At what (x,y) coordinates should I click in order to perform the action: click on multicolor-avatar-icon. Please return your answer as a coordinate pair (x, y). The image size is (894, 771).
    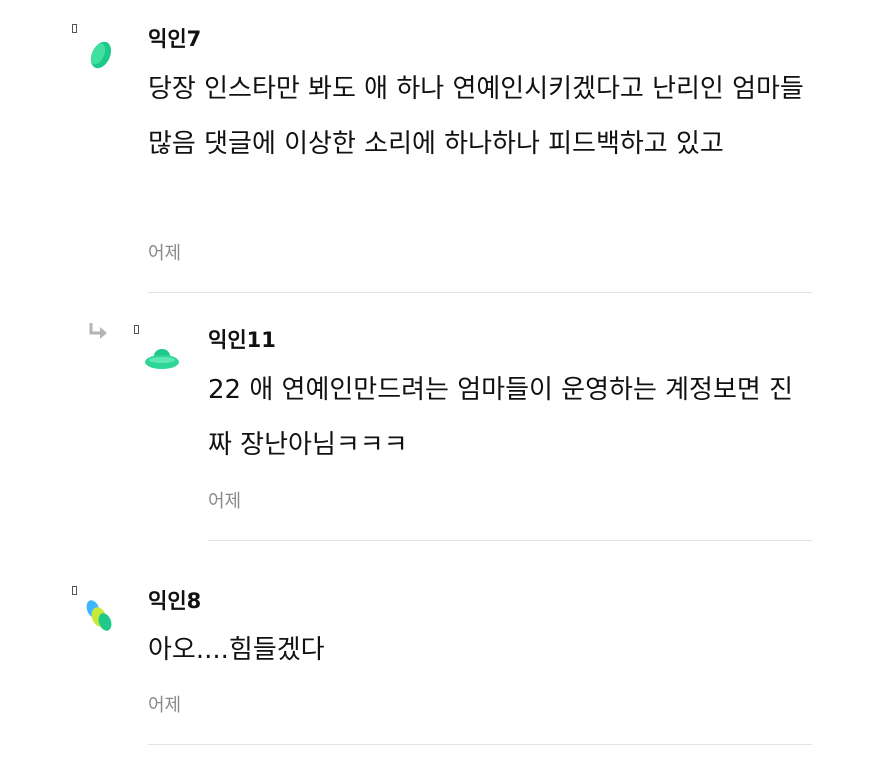
    Looking at the image, I should click on (99, 615).